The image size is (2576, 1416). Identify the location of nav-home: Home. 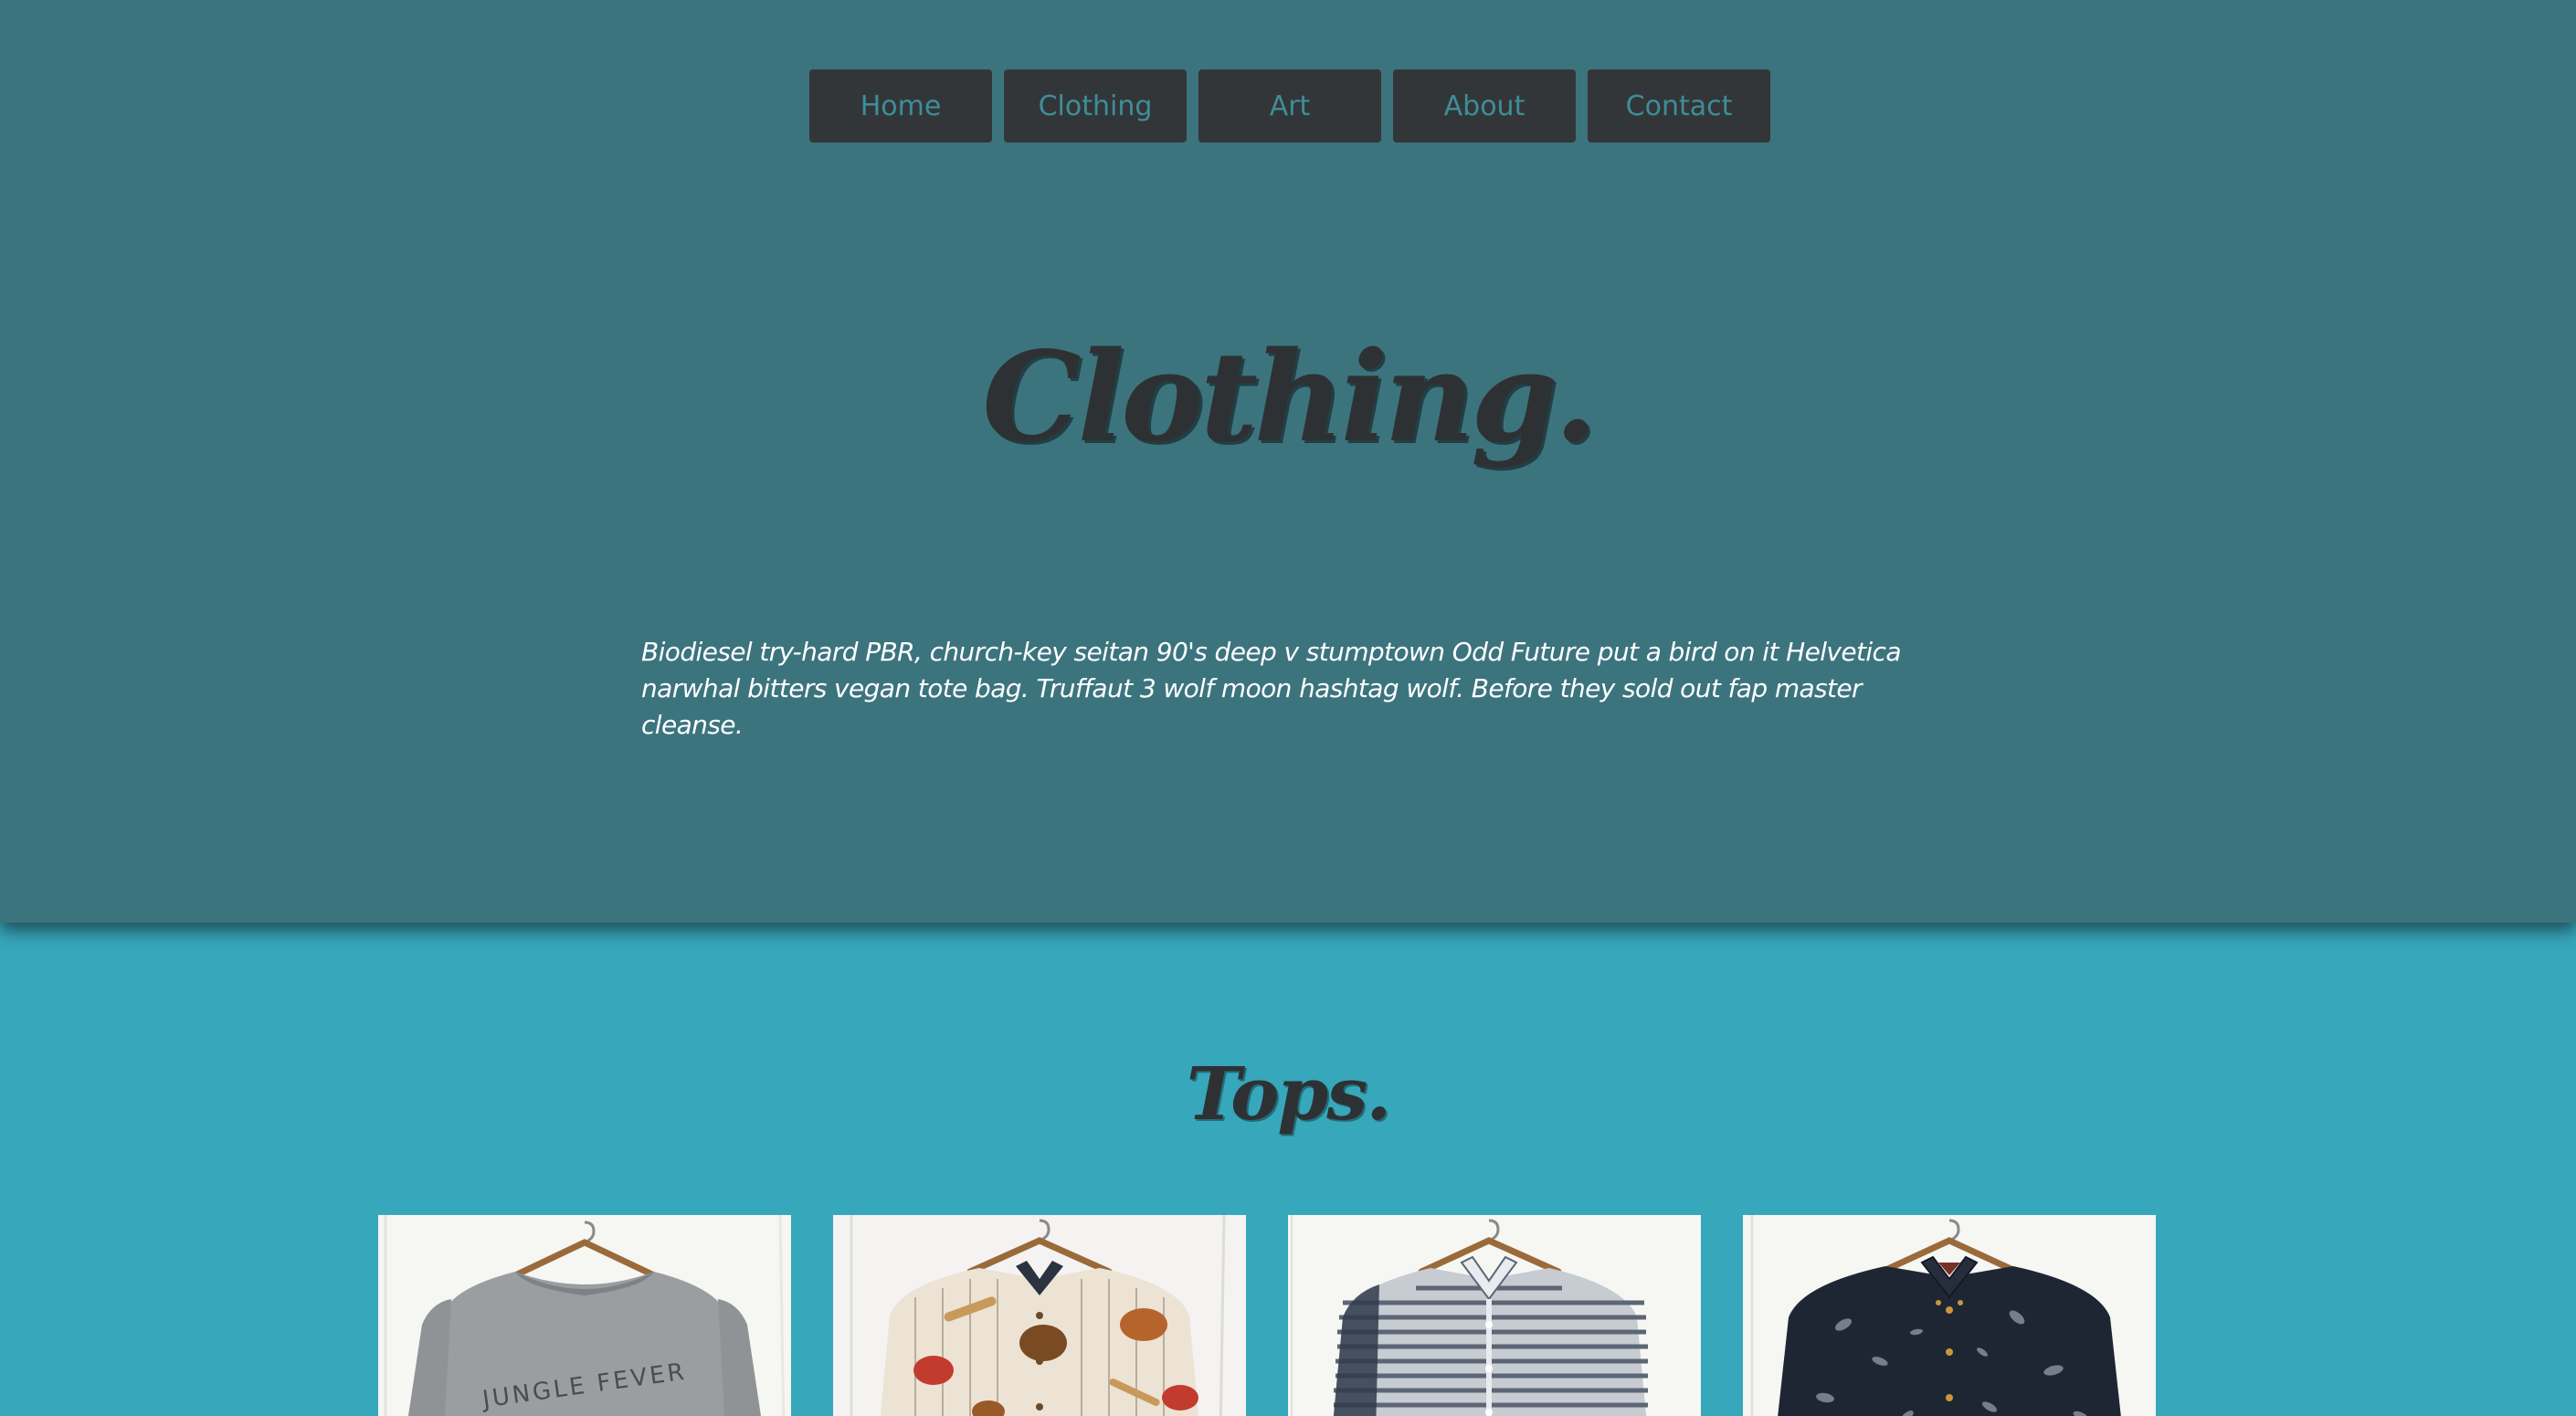
(900, 106).